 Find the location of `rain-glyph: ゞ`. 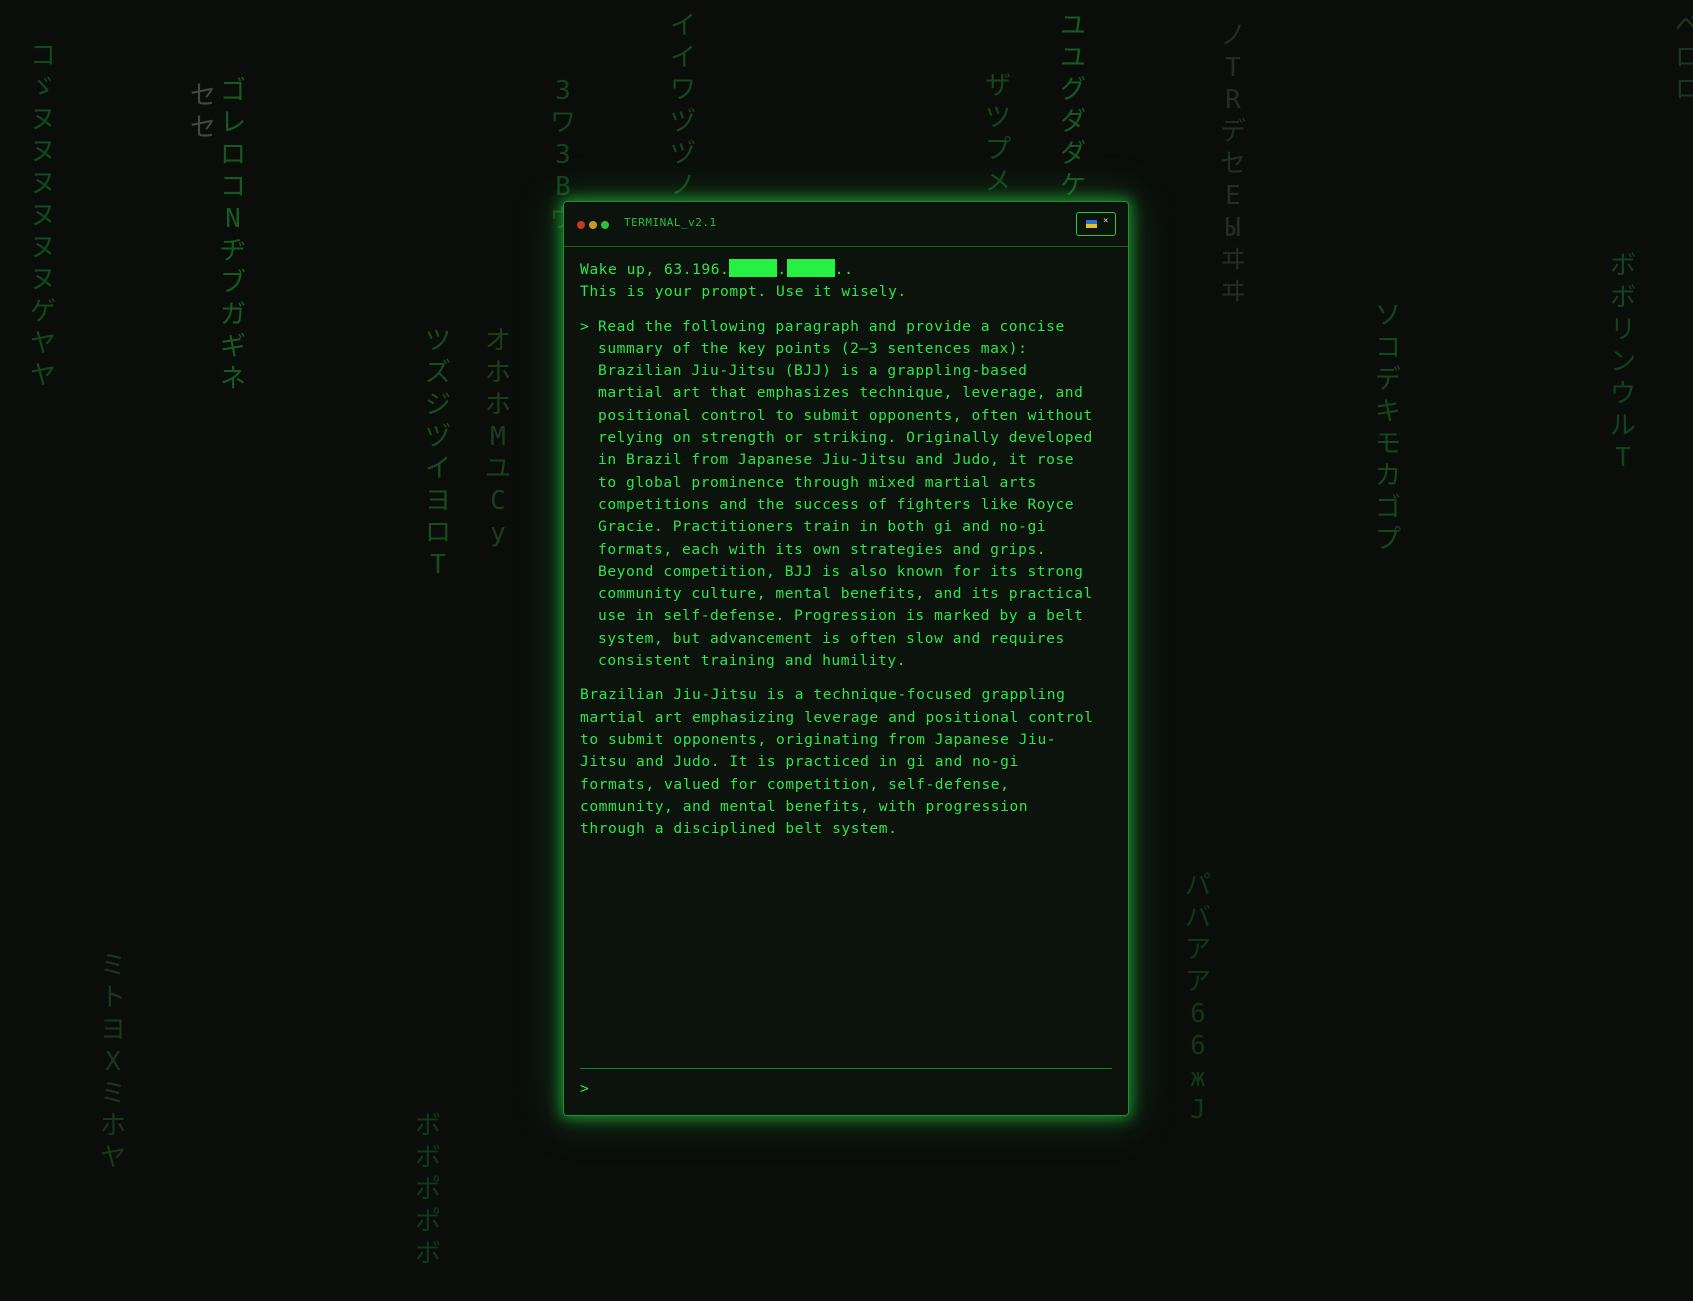

rain-glyph: ゞ is located at coordinates (43, 88).